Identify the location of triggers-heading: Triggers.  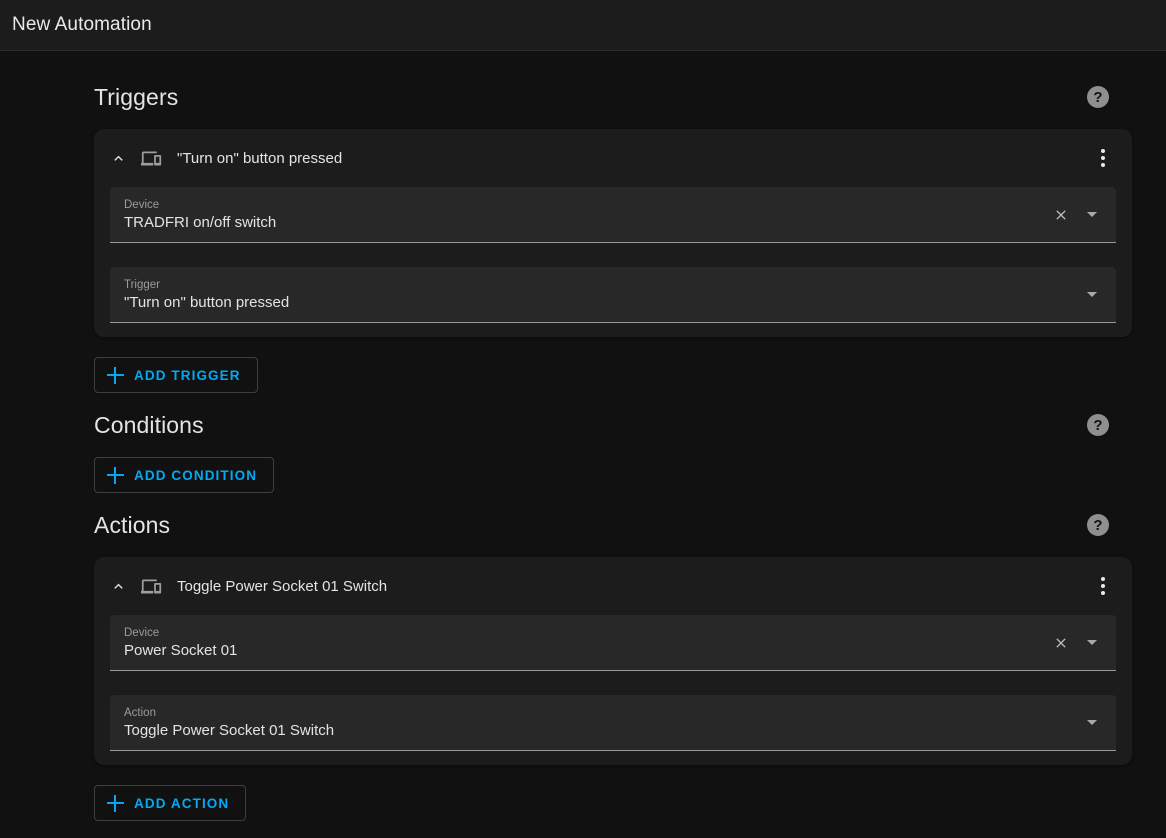
(136, 96).